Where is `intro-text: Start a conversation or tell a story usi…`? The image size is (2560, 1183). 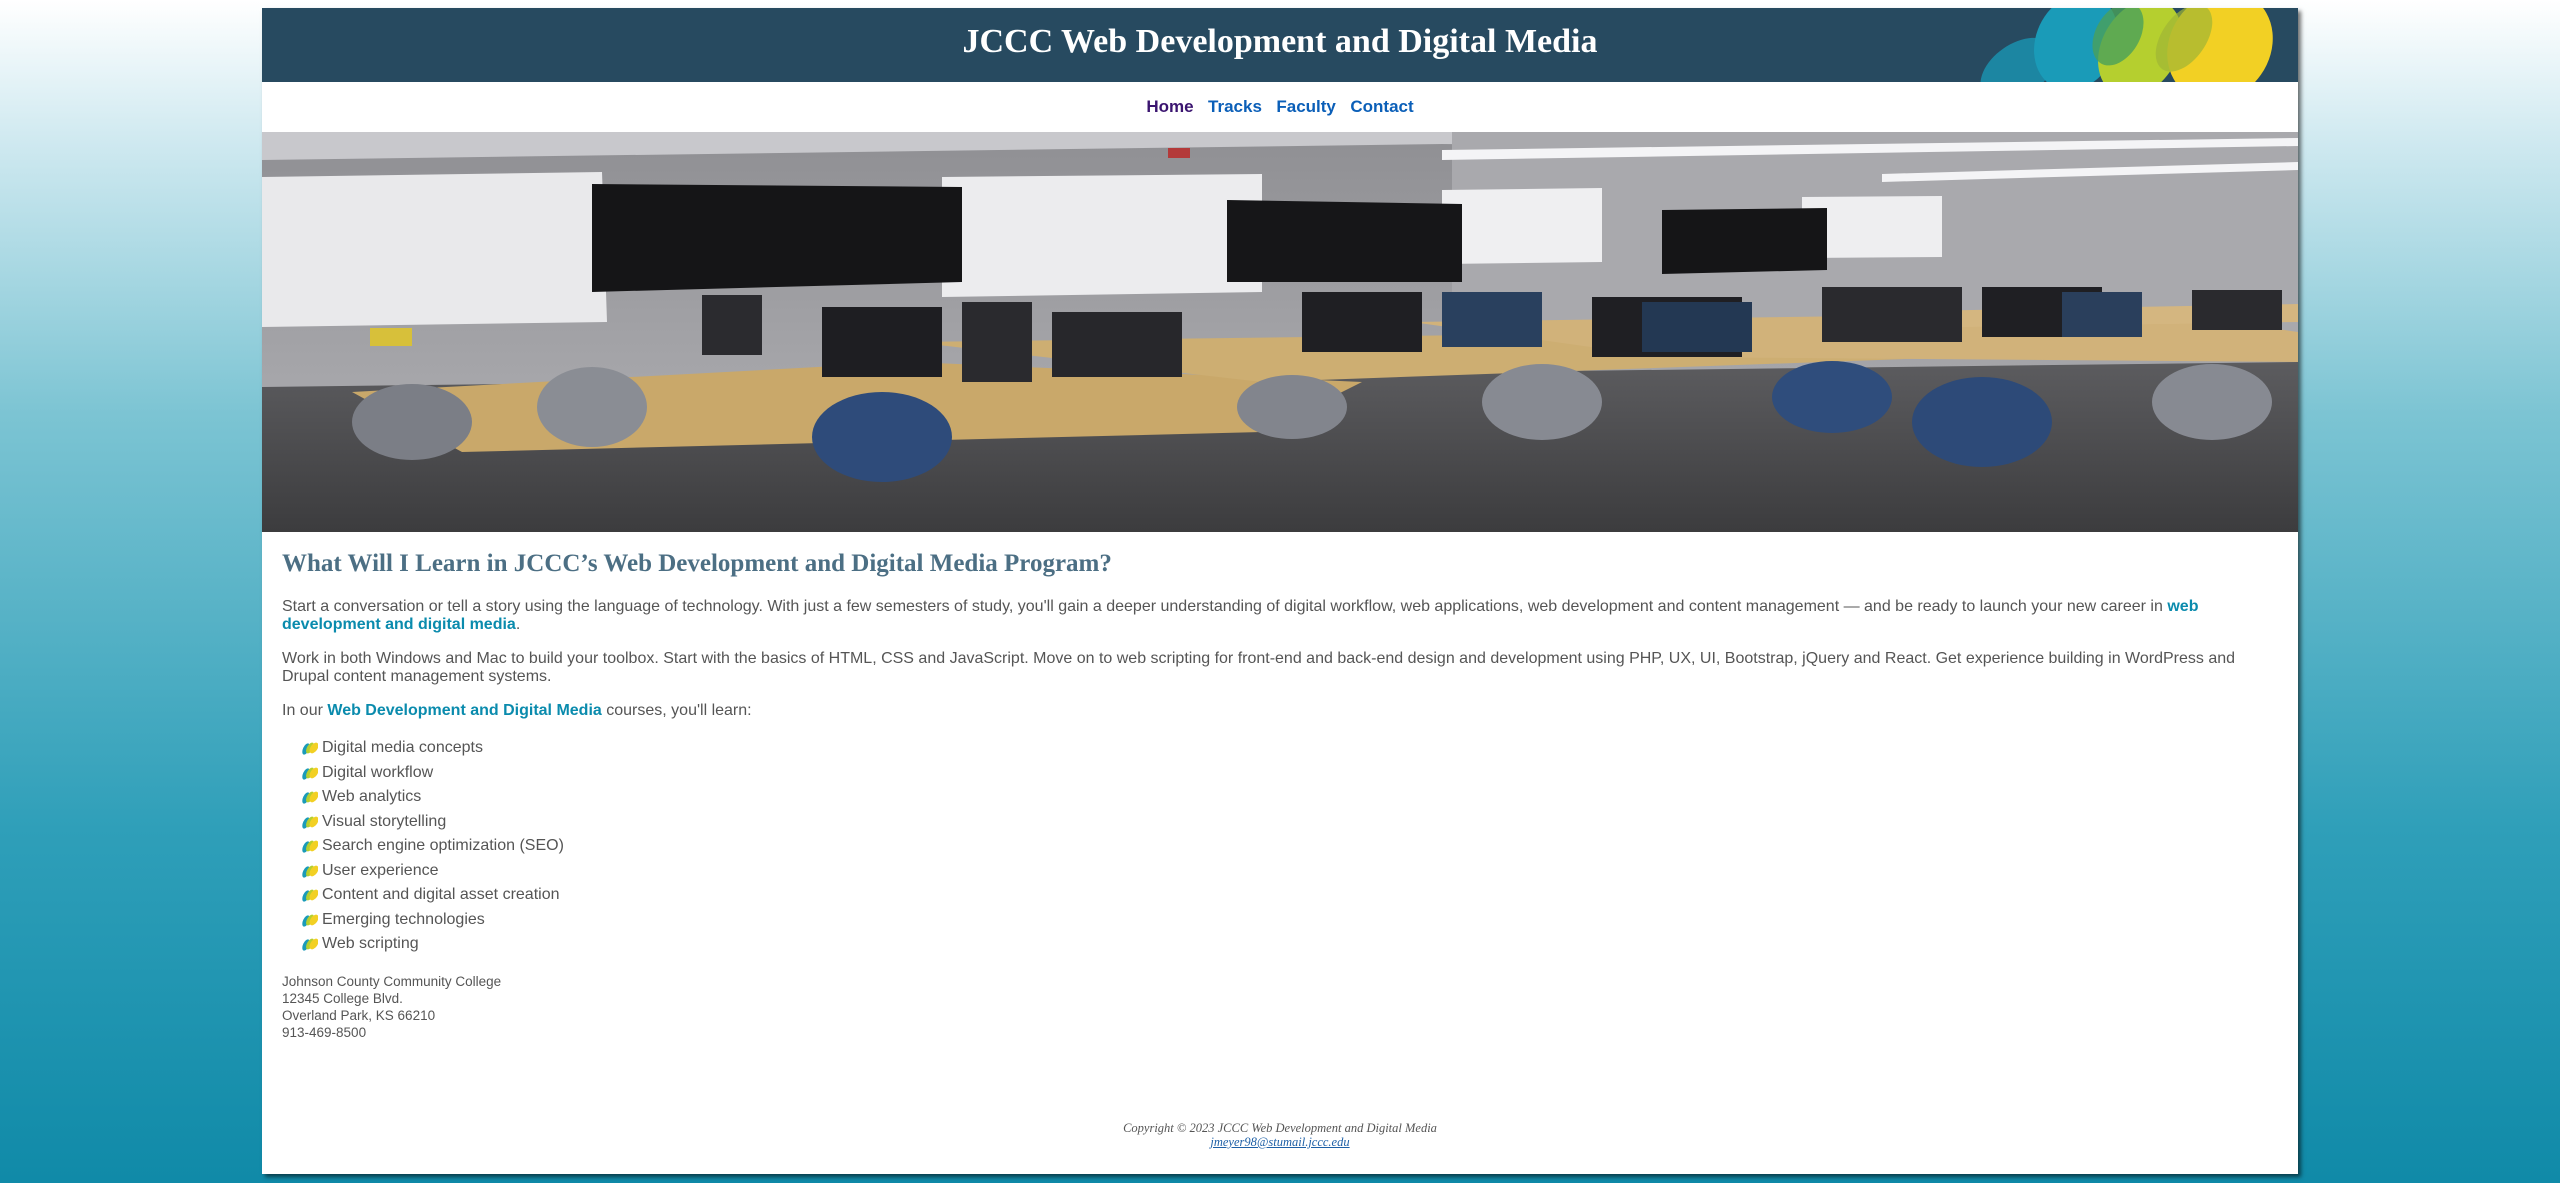
intro-text: Start a conversation or tell a story usi… is located at coordinates (1222, 606).